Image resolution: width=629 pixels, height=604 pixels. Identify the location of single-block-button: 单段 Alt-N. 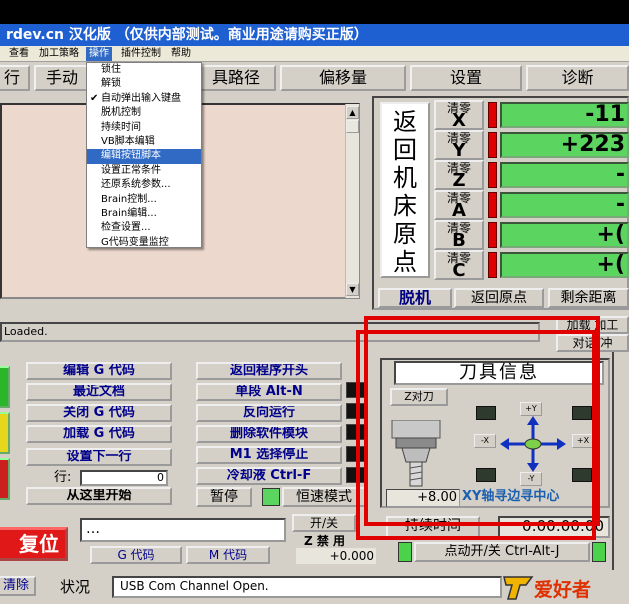
(269, 392).